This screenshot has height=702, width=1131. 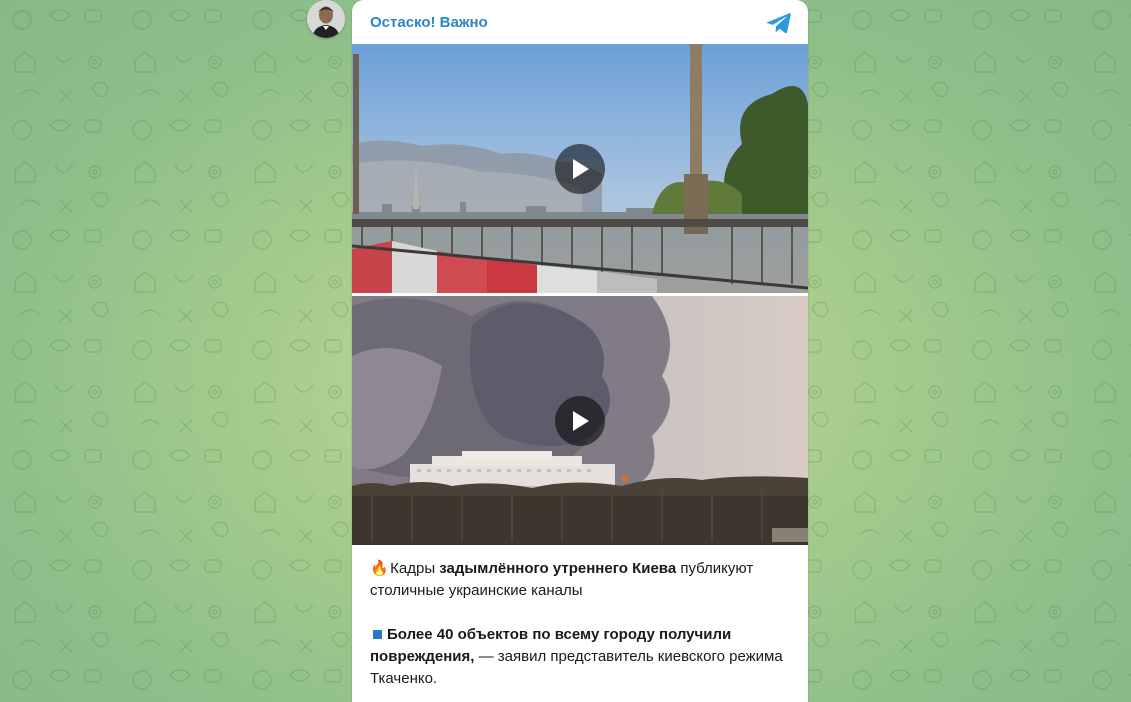 I want to click on avatar-image, so click(x=326, y=19).